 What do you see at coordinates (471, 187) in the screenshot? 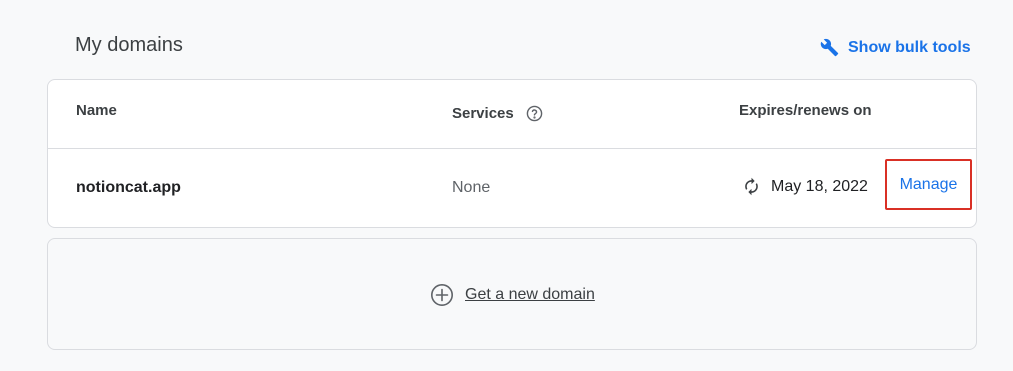
I see `domain-services: None` at bounding box center [471, 187].